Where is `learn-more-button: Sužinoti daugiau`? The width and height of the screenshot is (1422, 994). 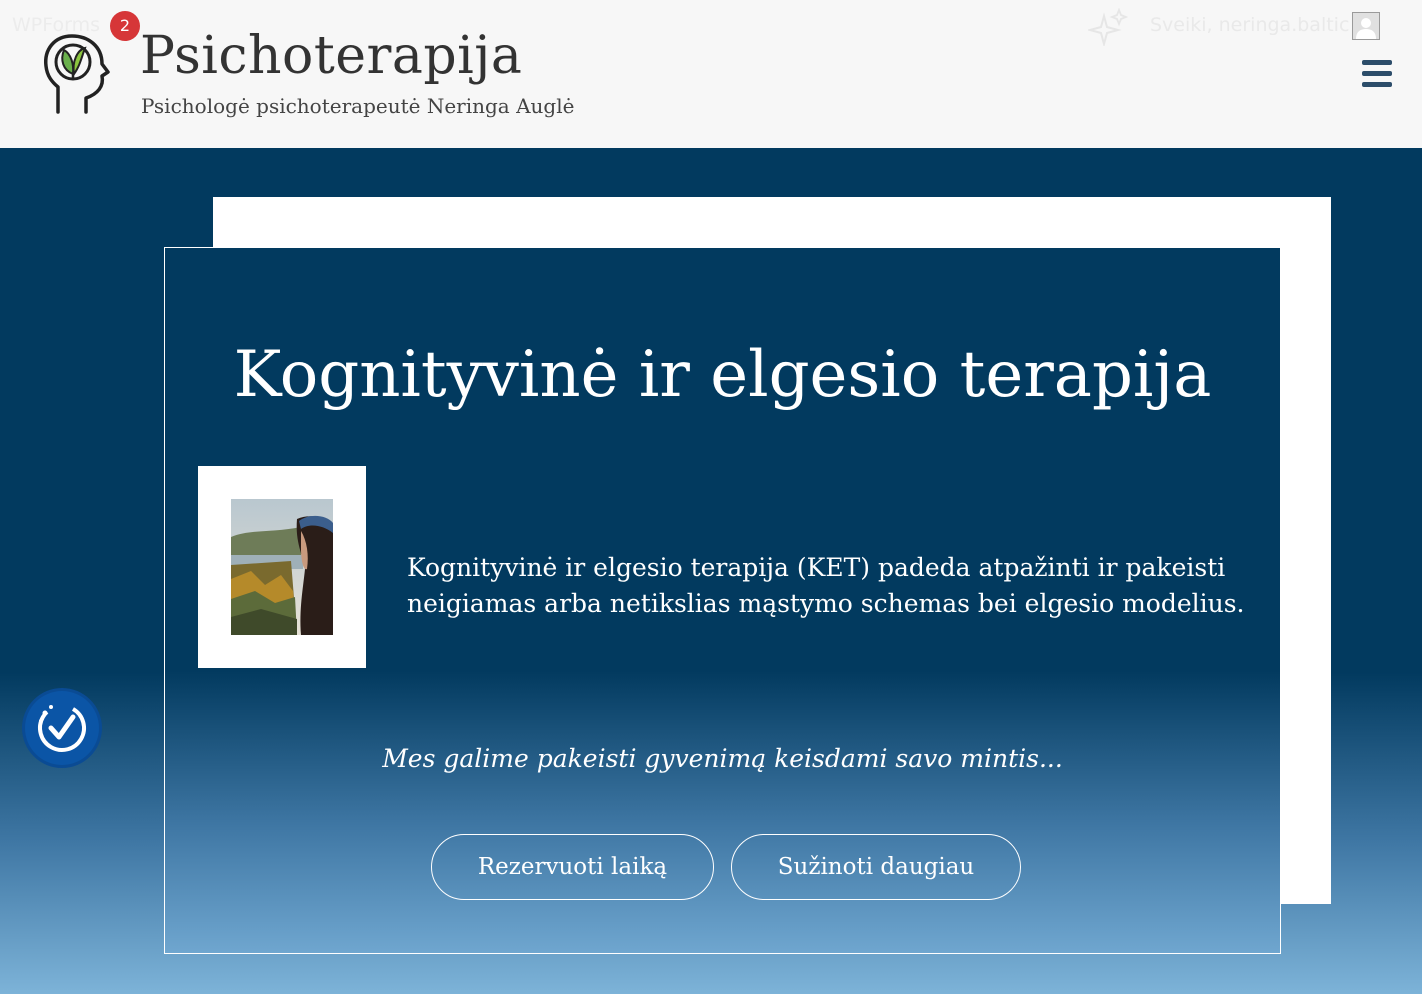
learn-more-button: Sužinoti daugiau is located at coordinates (876, 867).